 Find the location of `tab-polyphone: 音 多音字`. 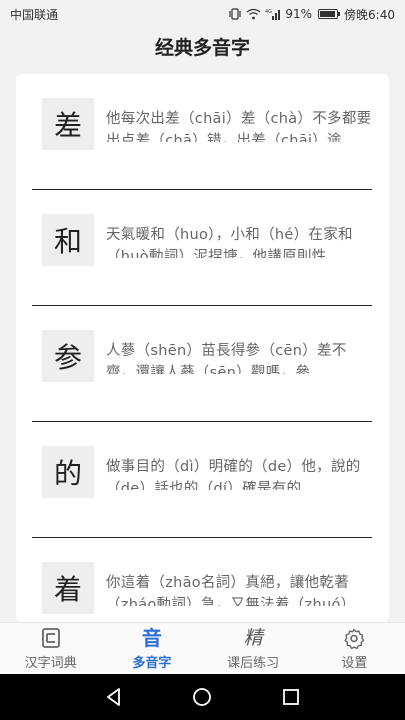

tab-polyphone: 音 多音字 is located at coordinates (151, 648).